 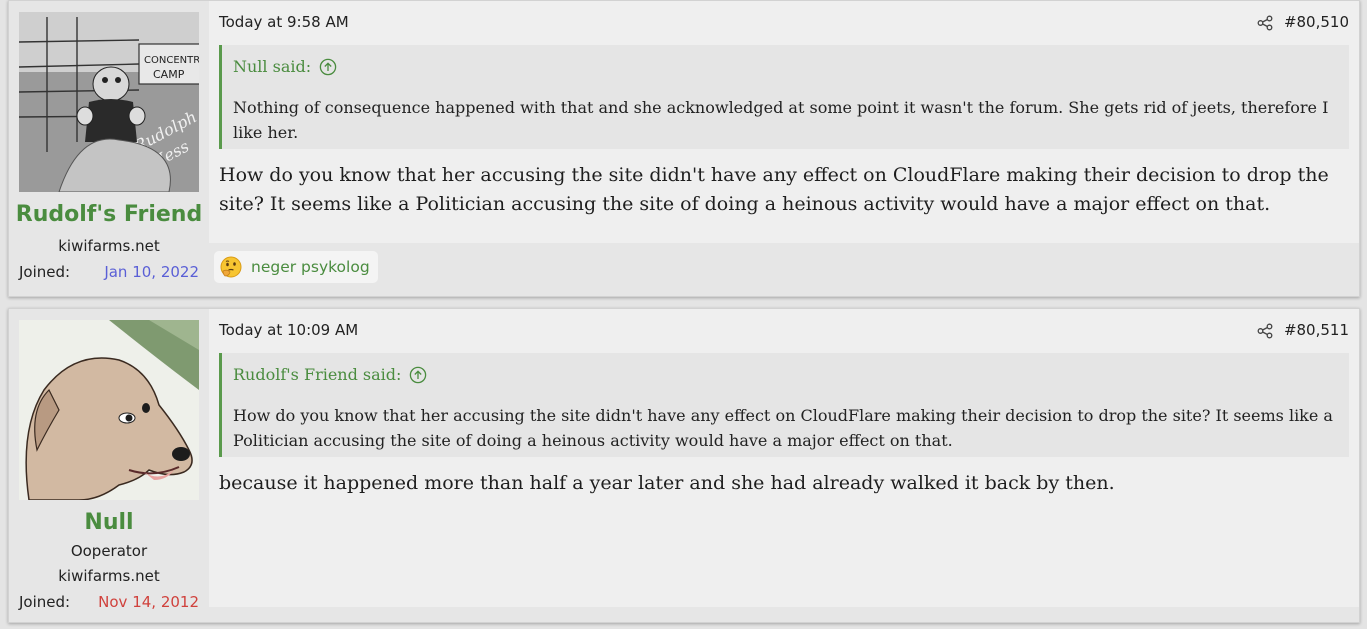 What do you see at coordinates (231, 267) in the screenshot?
I see `thinking-face-icon` at bounding box center [231, 267].